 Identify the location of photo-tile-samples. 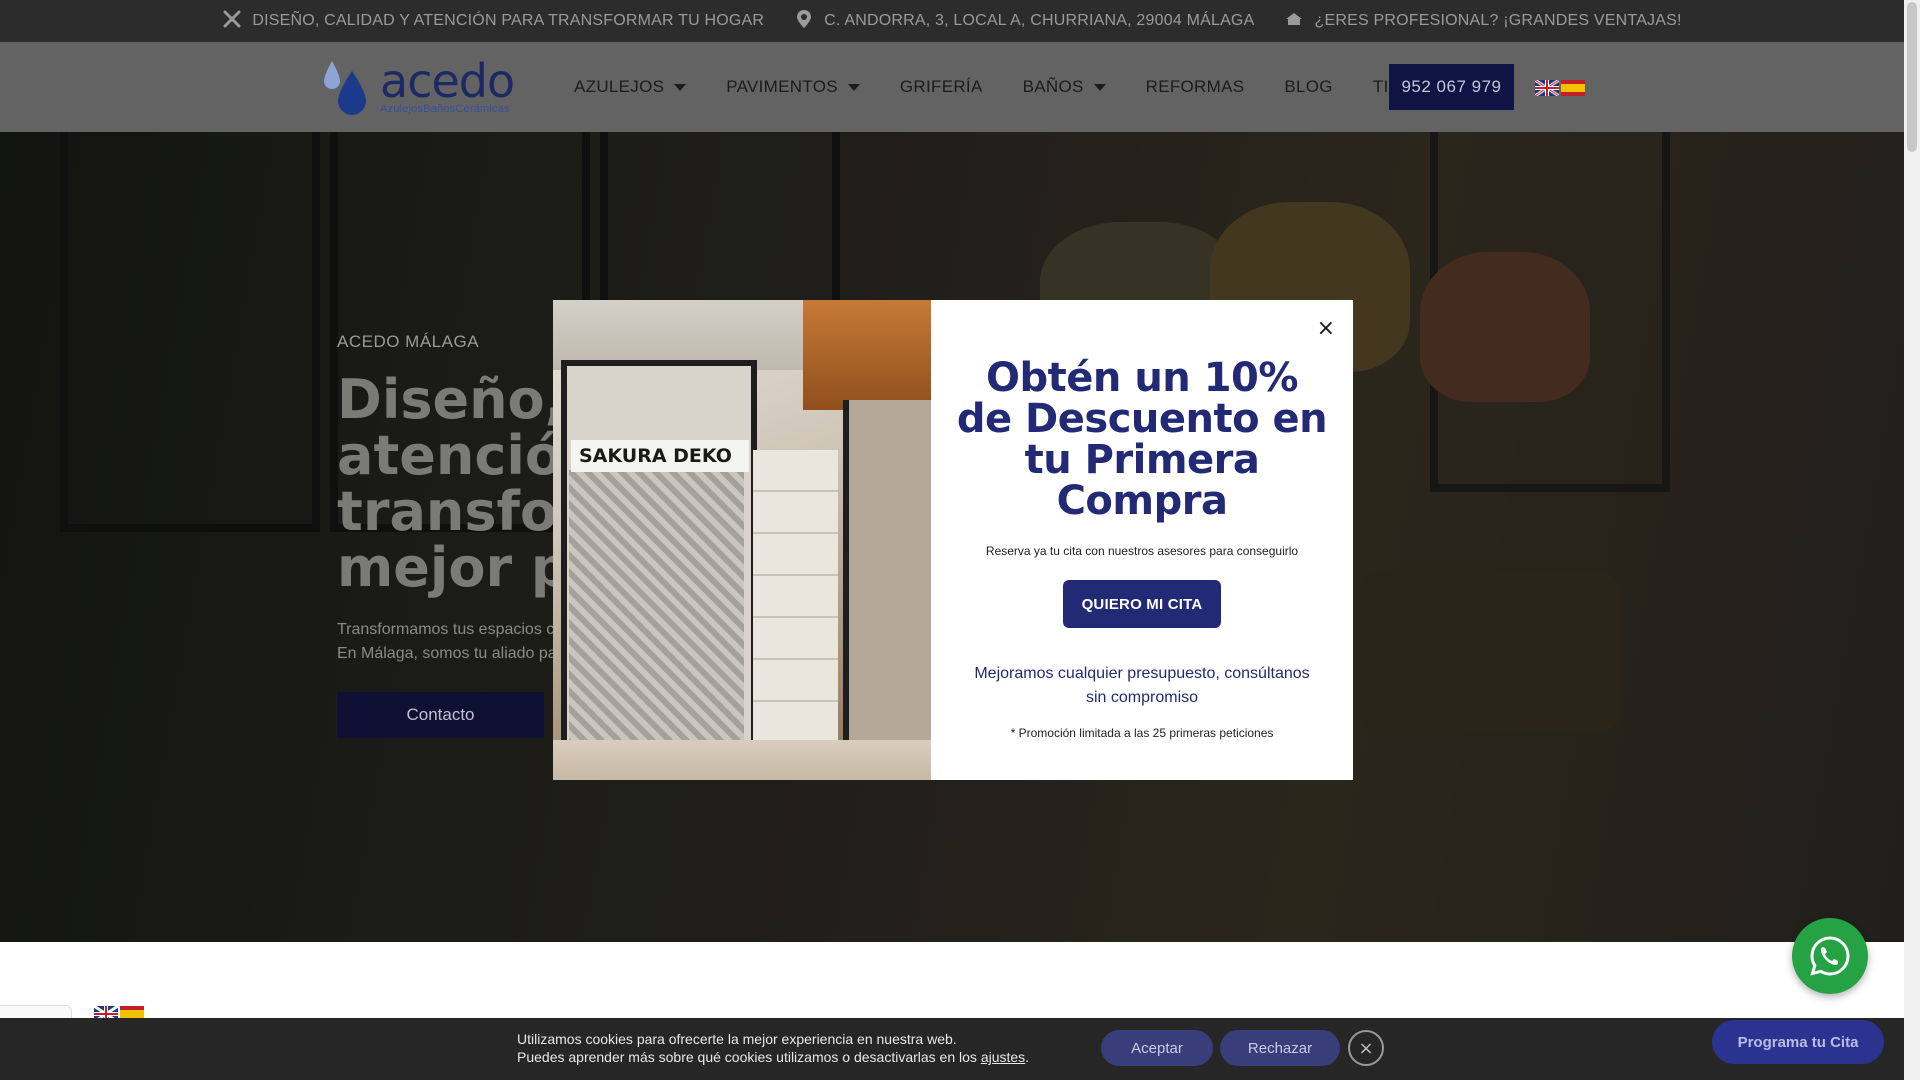
(795, 610).